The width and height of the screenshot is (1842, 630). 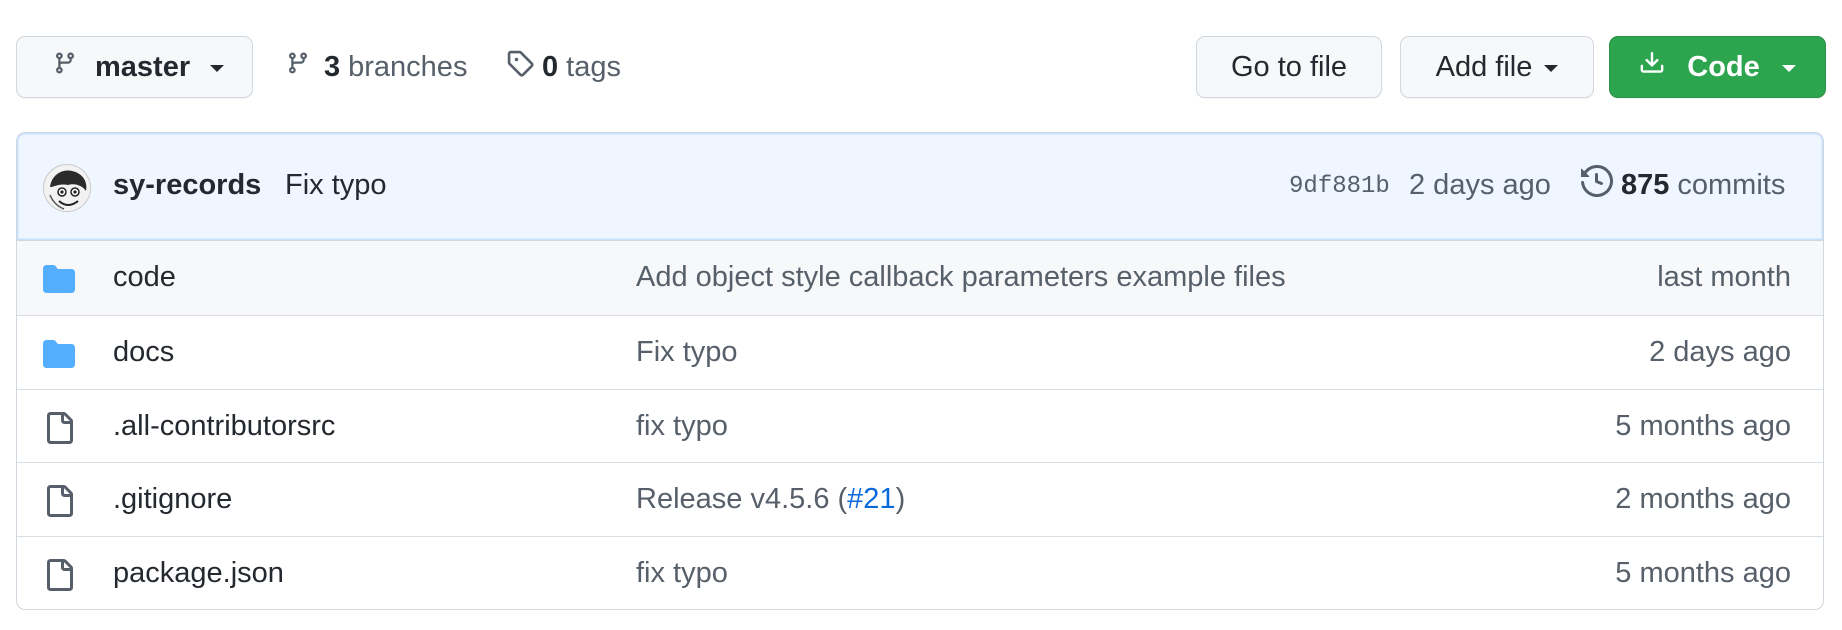 I want to click on add-file-button: Add file, so click(x=1497, y=67).